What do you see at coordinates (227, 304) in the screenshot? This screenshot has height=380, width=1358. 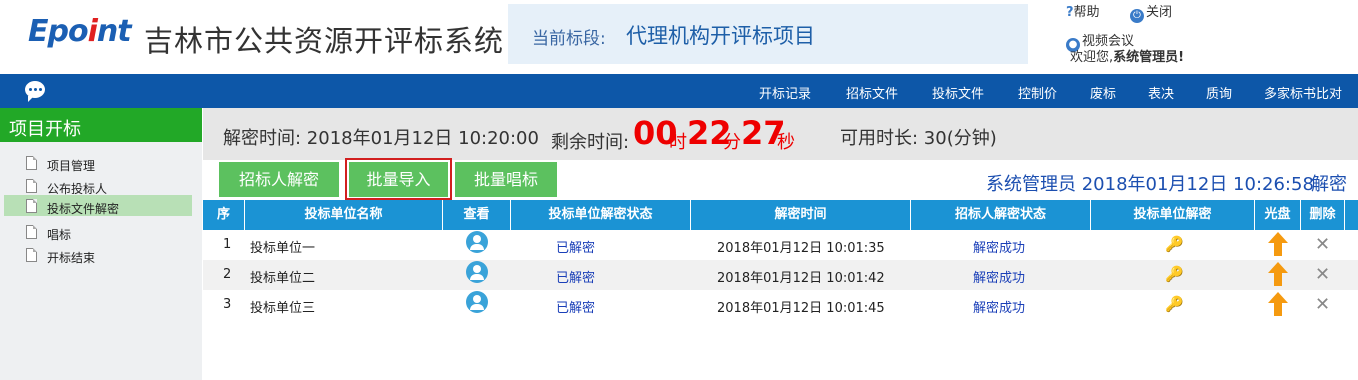 I see `row-no: 3` at bounding box center [227, 304].